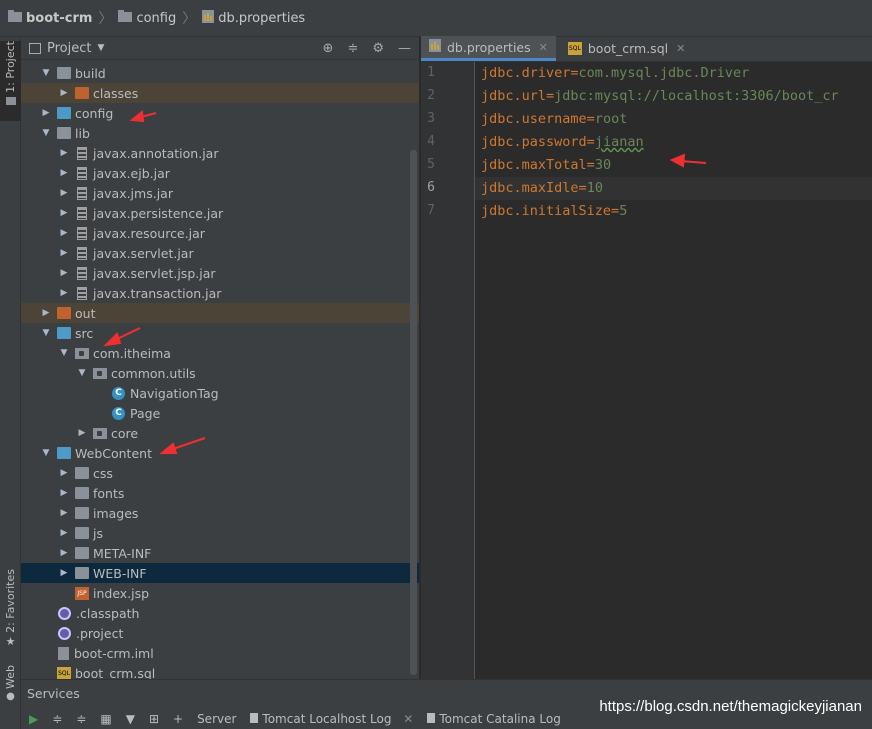 The width and height of the screenshot is (872, 729). What do you see at coordinates (33, 719) in the screenshot?
I see `run-icon: ▶` at bounding box center [33, 719].